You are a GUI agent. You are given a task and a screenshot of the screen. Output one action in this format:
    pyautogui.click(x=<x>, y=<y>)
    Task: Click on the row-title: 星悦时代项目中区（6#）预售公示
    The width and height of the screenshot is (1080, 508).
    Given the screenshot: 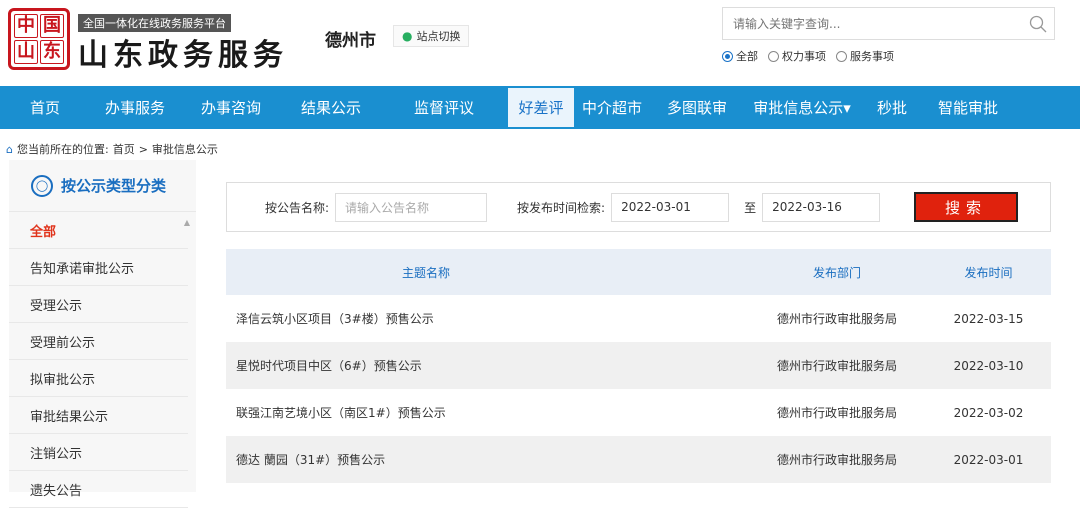 What is the action you would take?
    pyautogui.click(x=426, y=365)
    